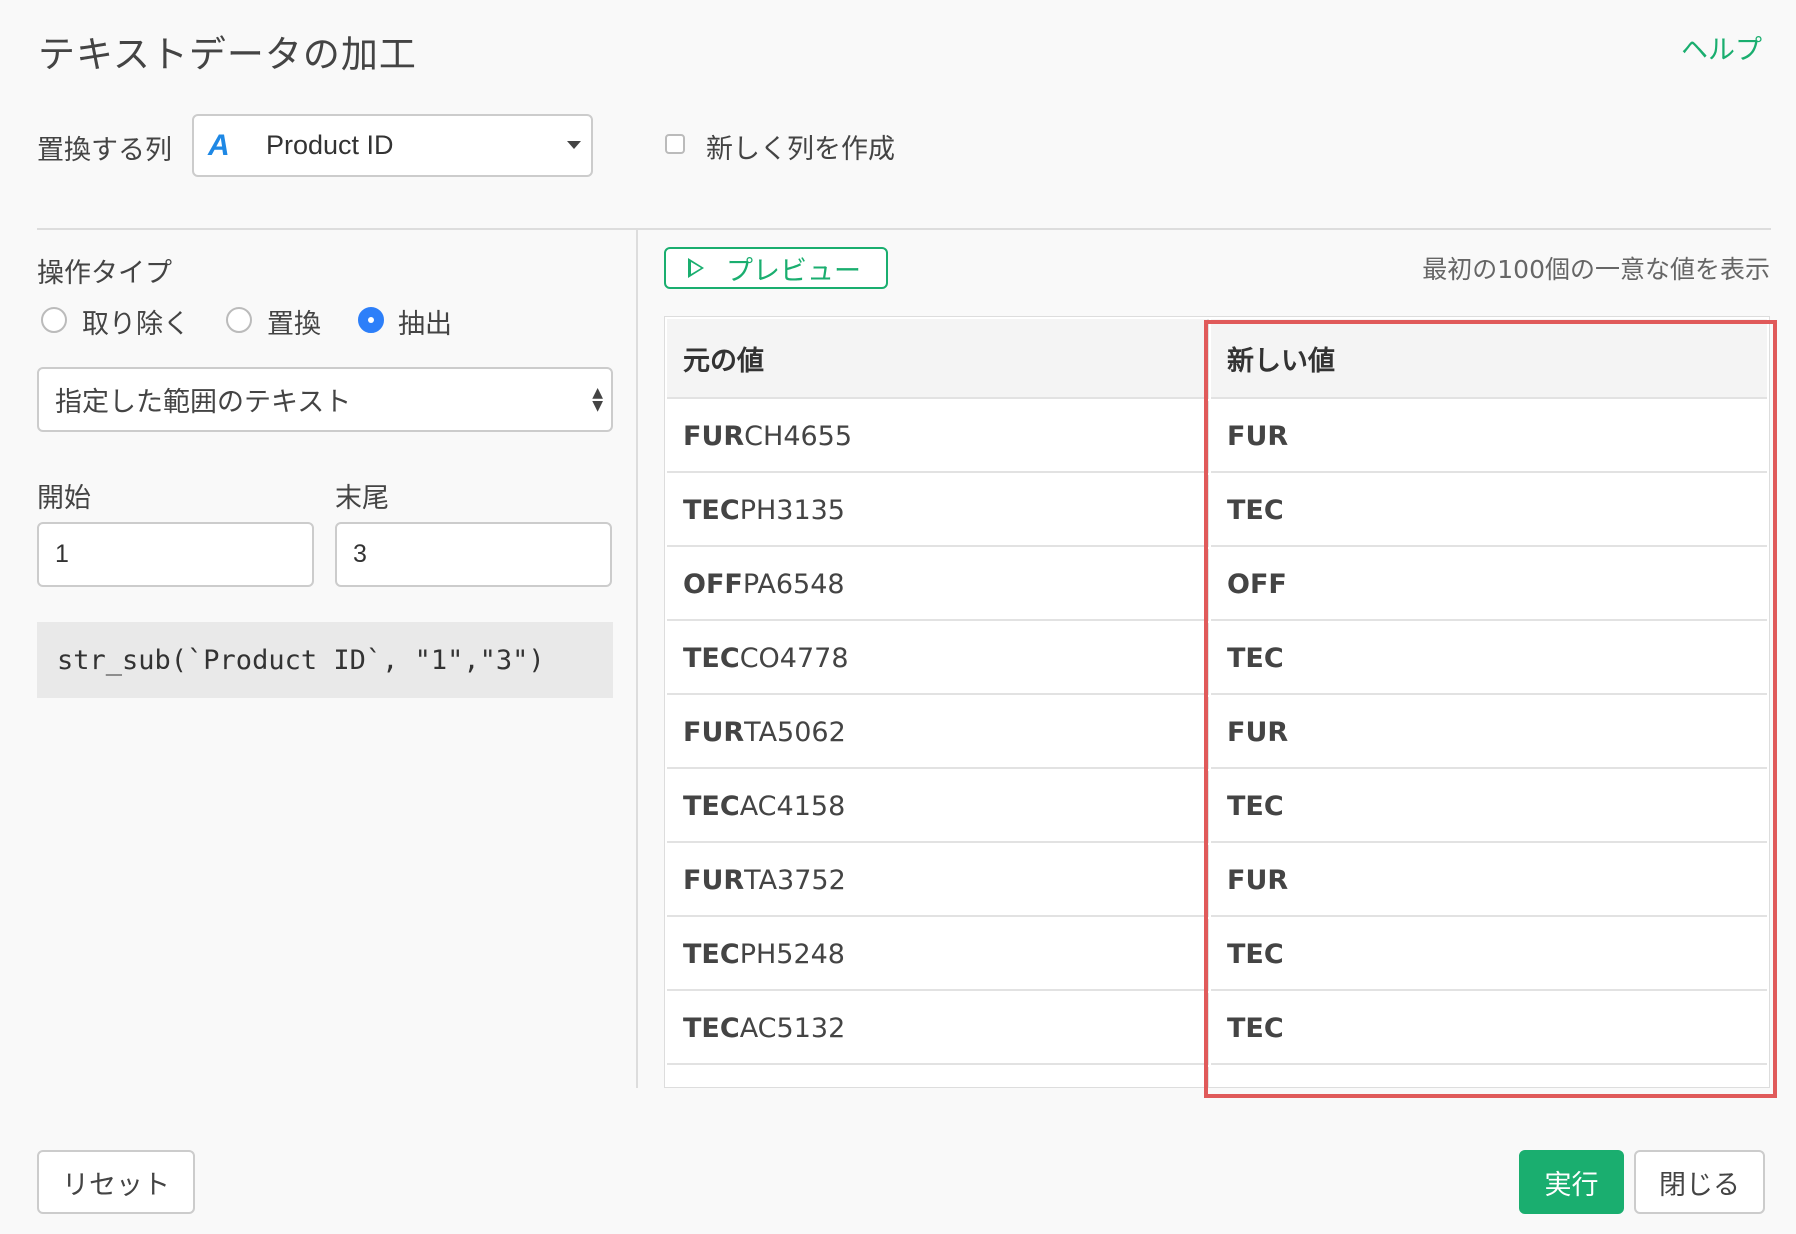 The width and height of the screenshot is (1796, 1234). Describe the element at coordinates (227, 54) in the screenshot. I see `dialog-title: テキストデータの加工` at that location.